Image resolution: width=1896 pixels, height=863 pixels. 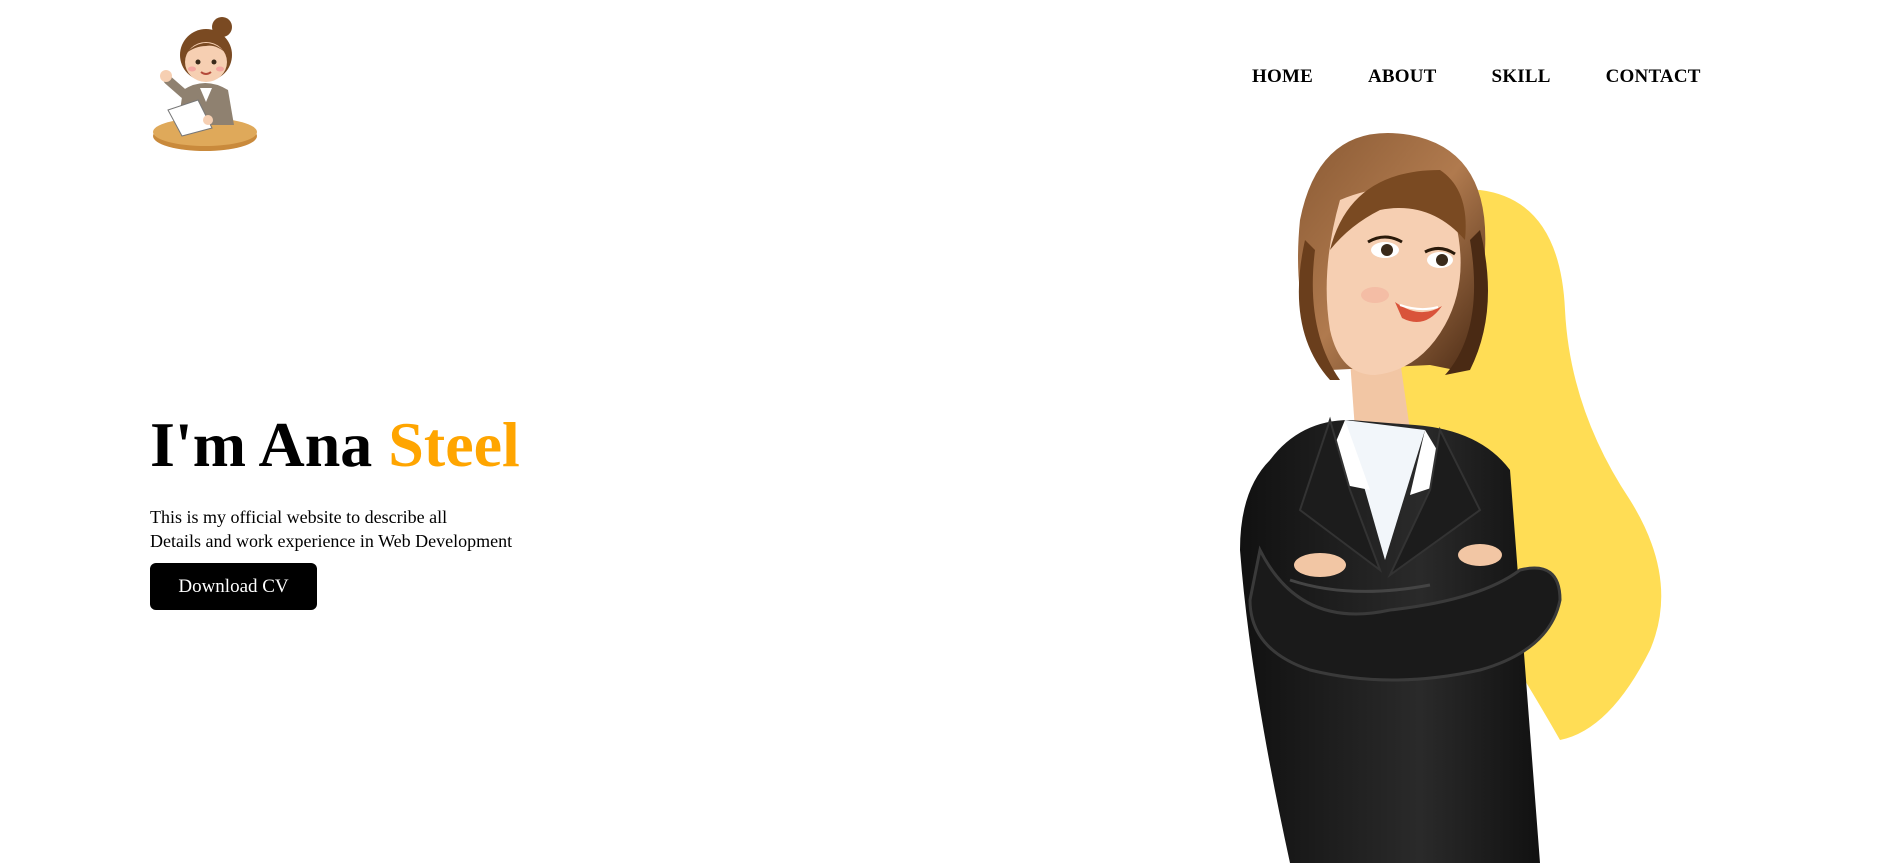 What do you see at coordinates (1282, 77) in the screenshot?
I see `nav-home-link: HOME` at bounding box center [1282, 77].